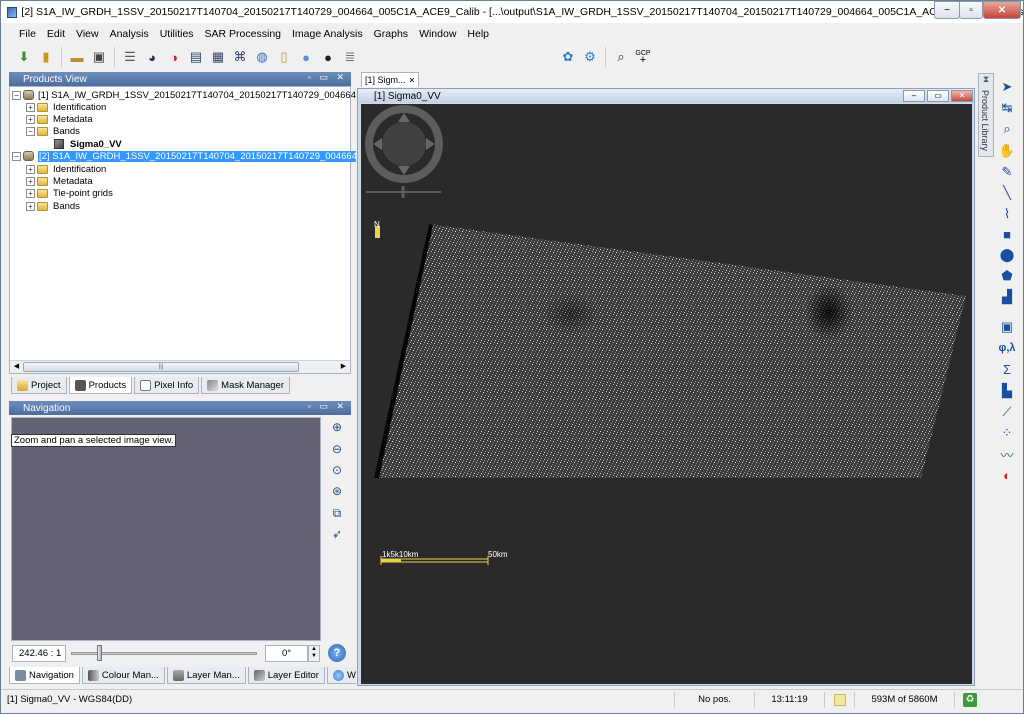 The height and width of the screenshot is (714, 1024). Describe the element at coordinates (66, 169) in the screenshot. I see `tree-node-identification-2: + Identification` at that location.